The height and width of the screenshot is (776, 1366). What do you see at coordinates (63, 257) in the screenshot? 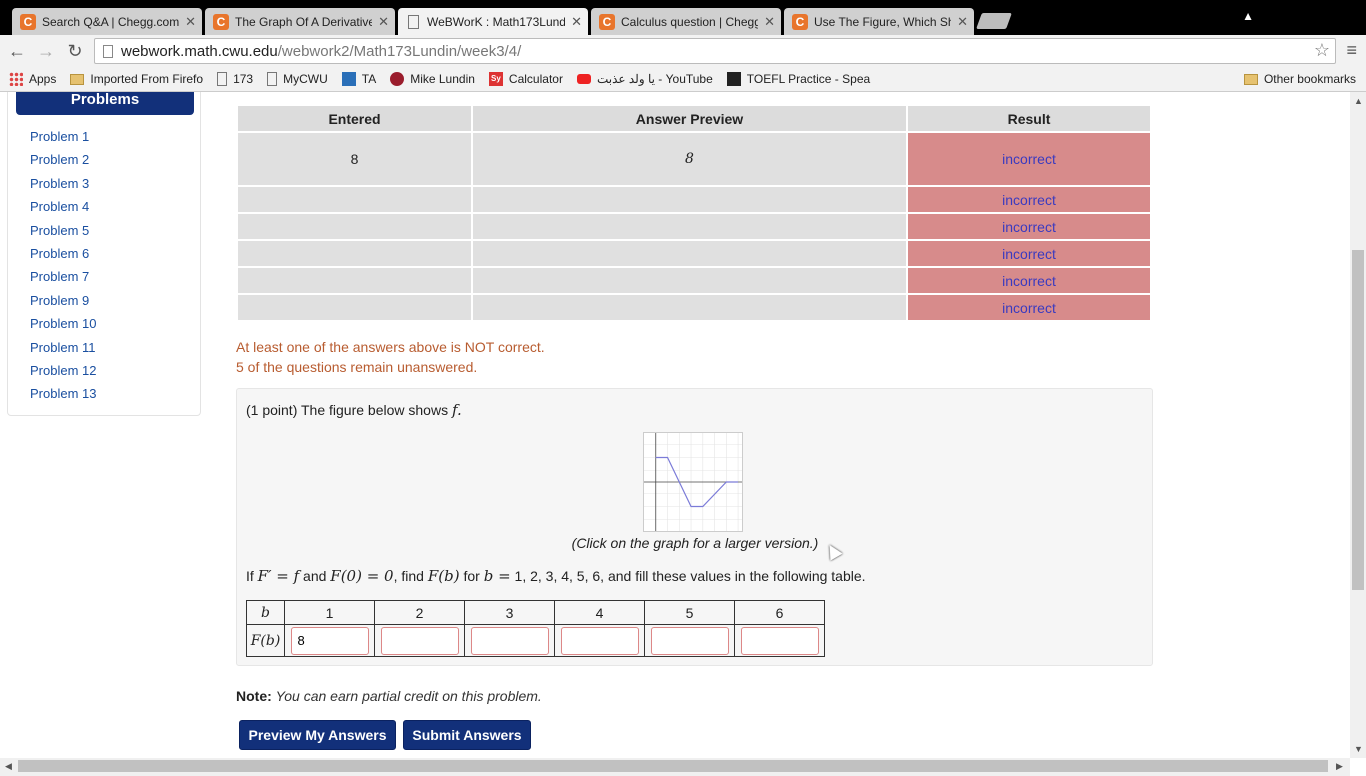
I see `sidebar-item-problem-6: Problem 6` at bounding box center [63, 257].